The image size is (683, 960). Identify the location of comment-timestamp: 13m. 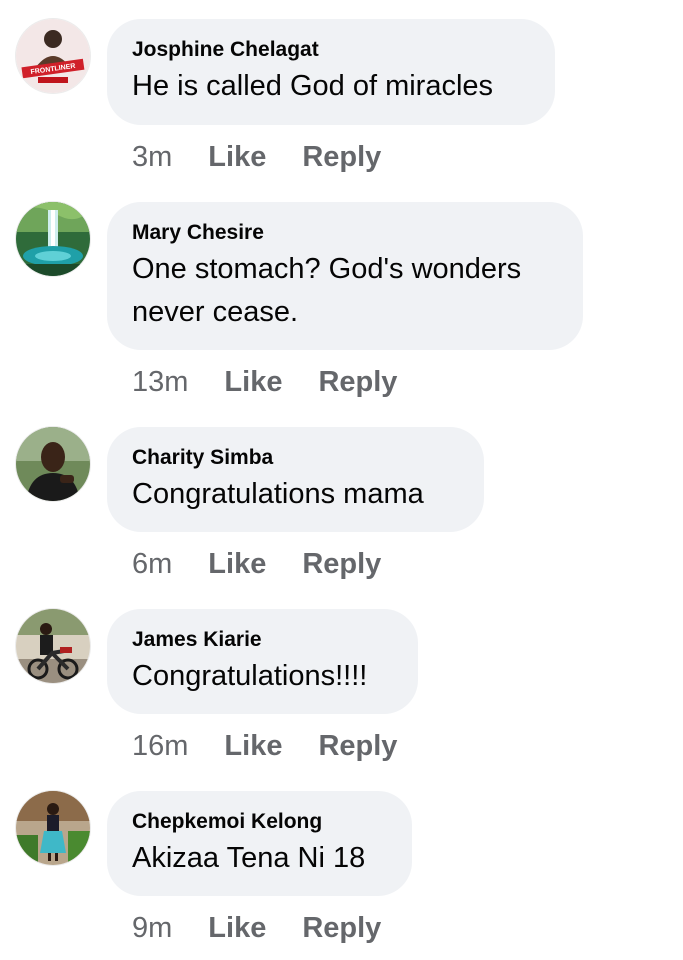
(160, 382).